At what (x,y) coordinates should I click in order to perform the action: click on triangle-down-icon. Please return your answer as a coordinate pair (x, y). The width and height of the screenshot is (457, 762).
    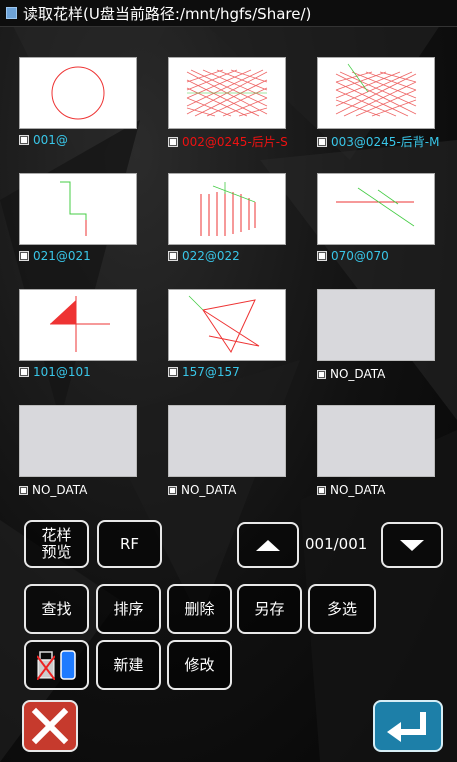
    Looking at the image, I should click on (412, 545).